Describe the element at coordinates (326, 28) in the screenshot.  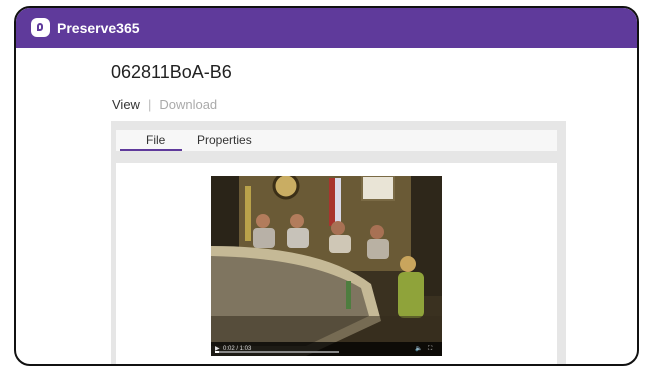
I see `app-header: Preserve365` at that location.